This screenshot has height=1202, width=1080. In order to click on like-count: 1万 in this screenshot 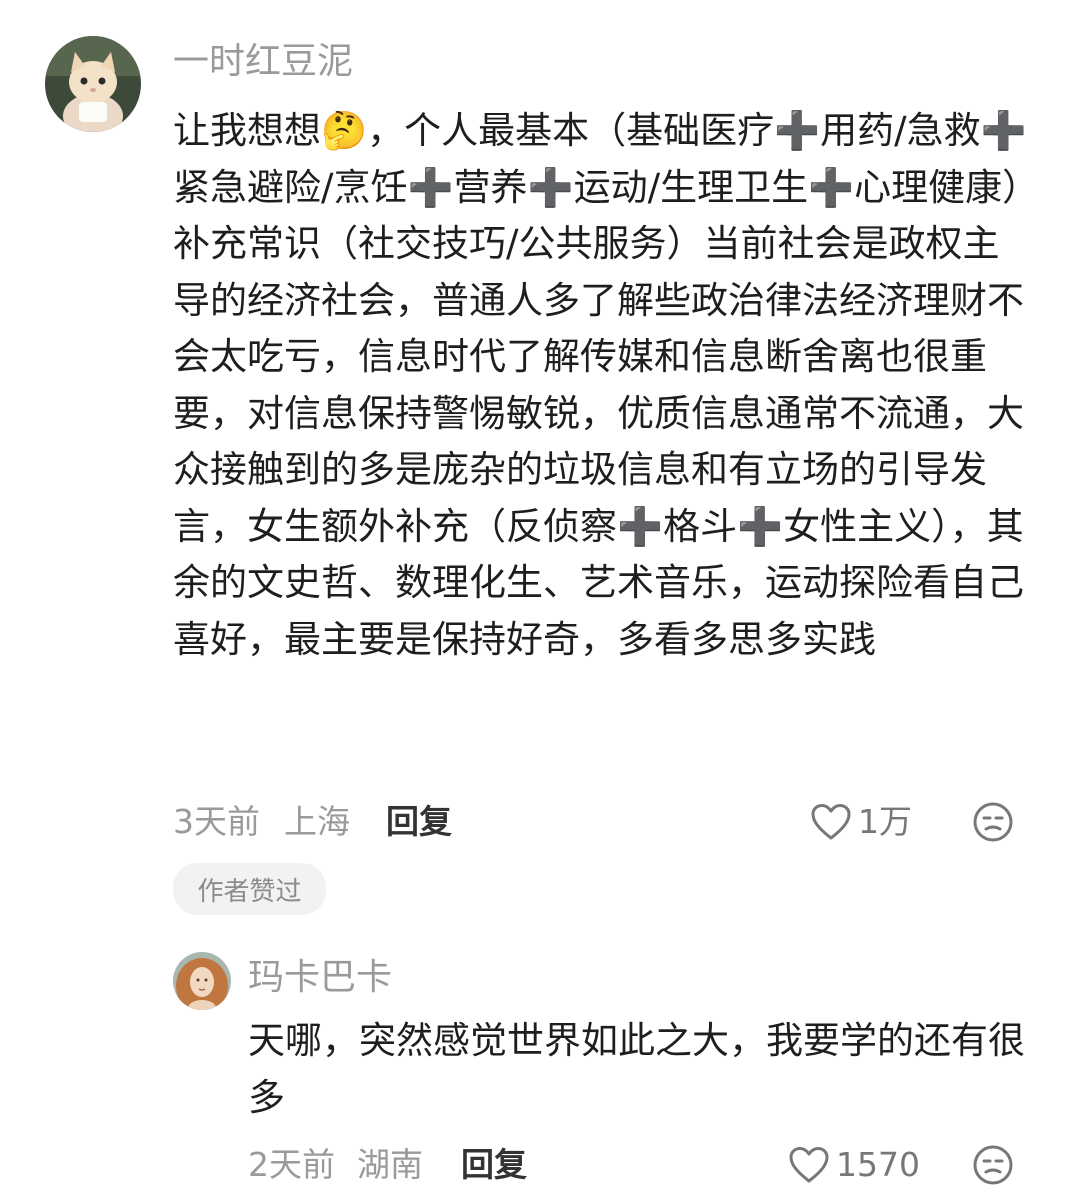, I will do `click(885, 821)`.